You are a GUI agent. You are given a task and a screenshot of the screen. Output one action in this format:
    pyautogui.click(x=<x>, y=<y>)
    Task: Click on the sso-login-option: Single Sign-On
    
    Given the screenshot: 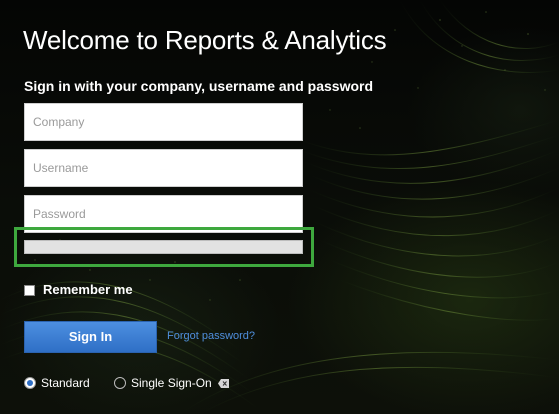 What is the action you would take?
    pyautogui.click(x=171, y=383)
    